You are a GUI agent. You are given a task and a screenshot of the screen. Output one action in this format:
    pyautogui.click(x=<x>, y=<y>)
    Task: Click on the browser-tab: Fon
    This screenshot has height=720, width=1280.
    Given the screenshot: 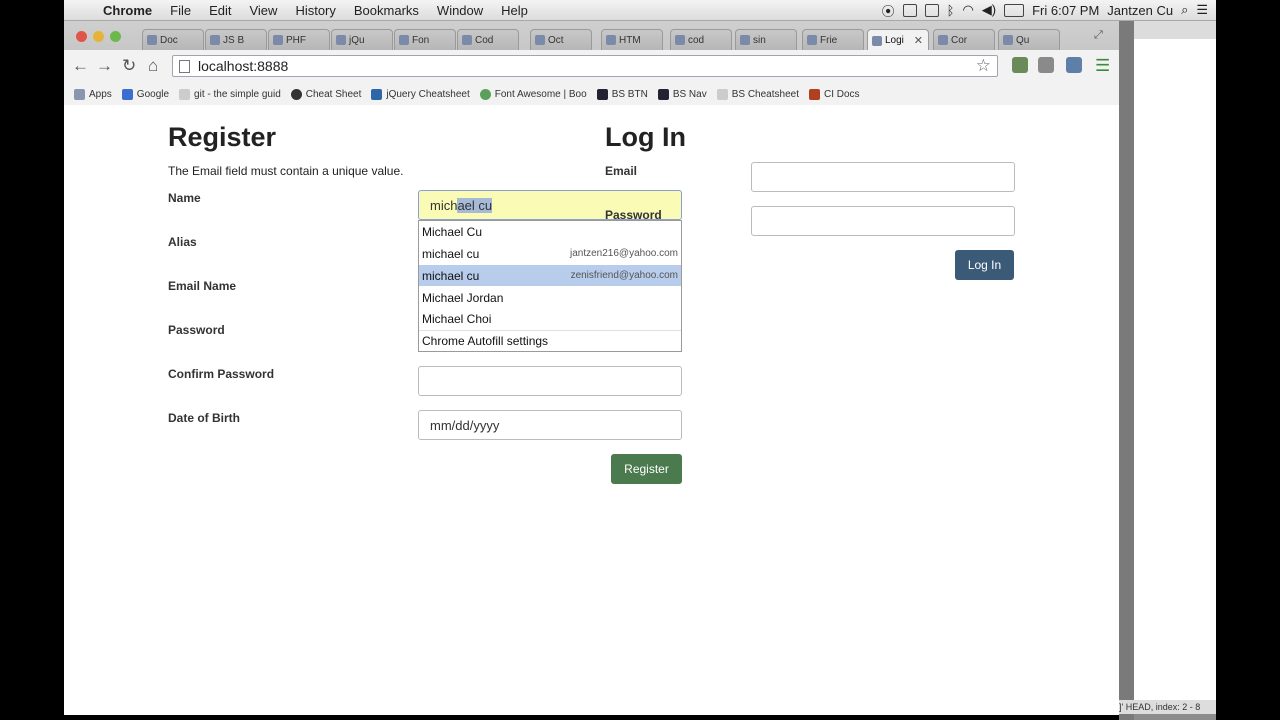 What is the action you would take?
    pyautogui.click(x=425, y=39)
    